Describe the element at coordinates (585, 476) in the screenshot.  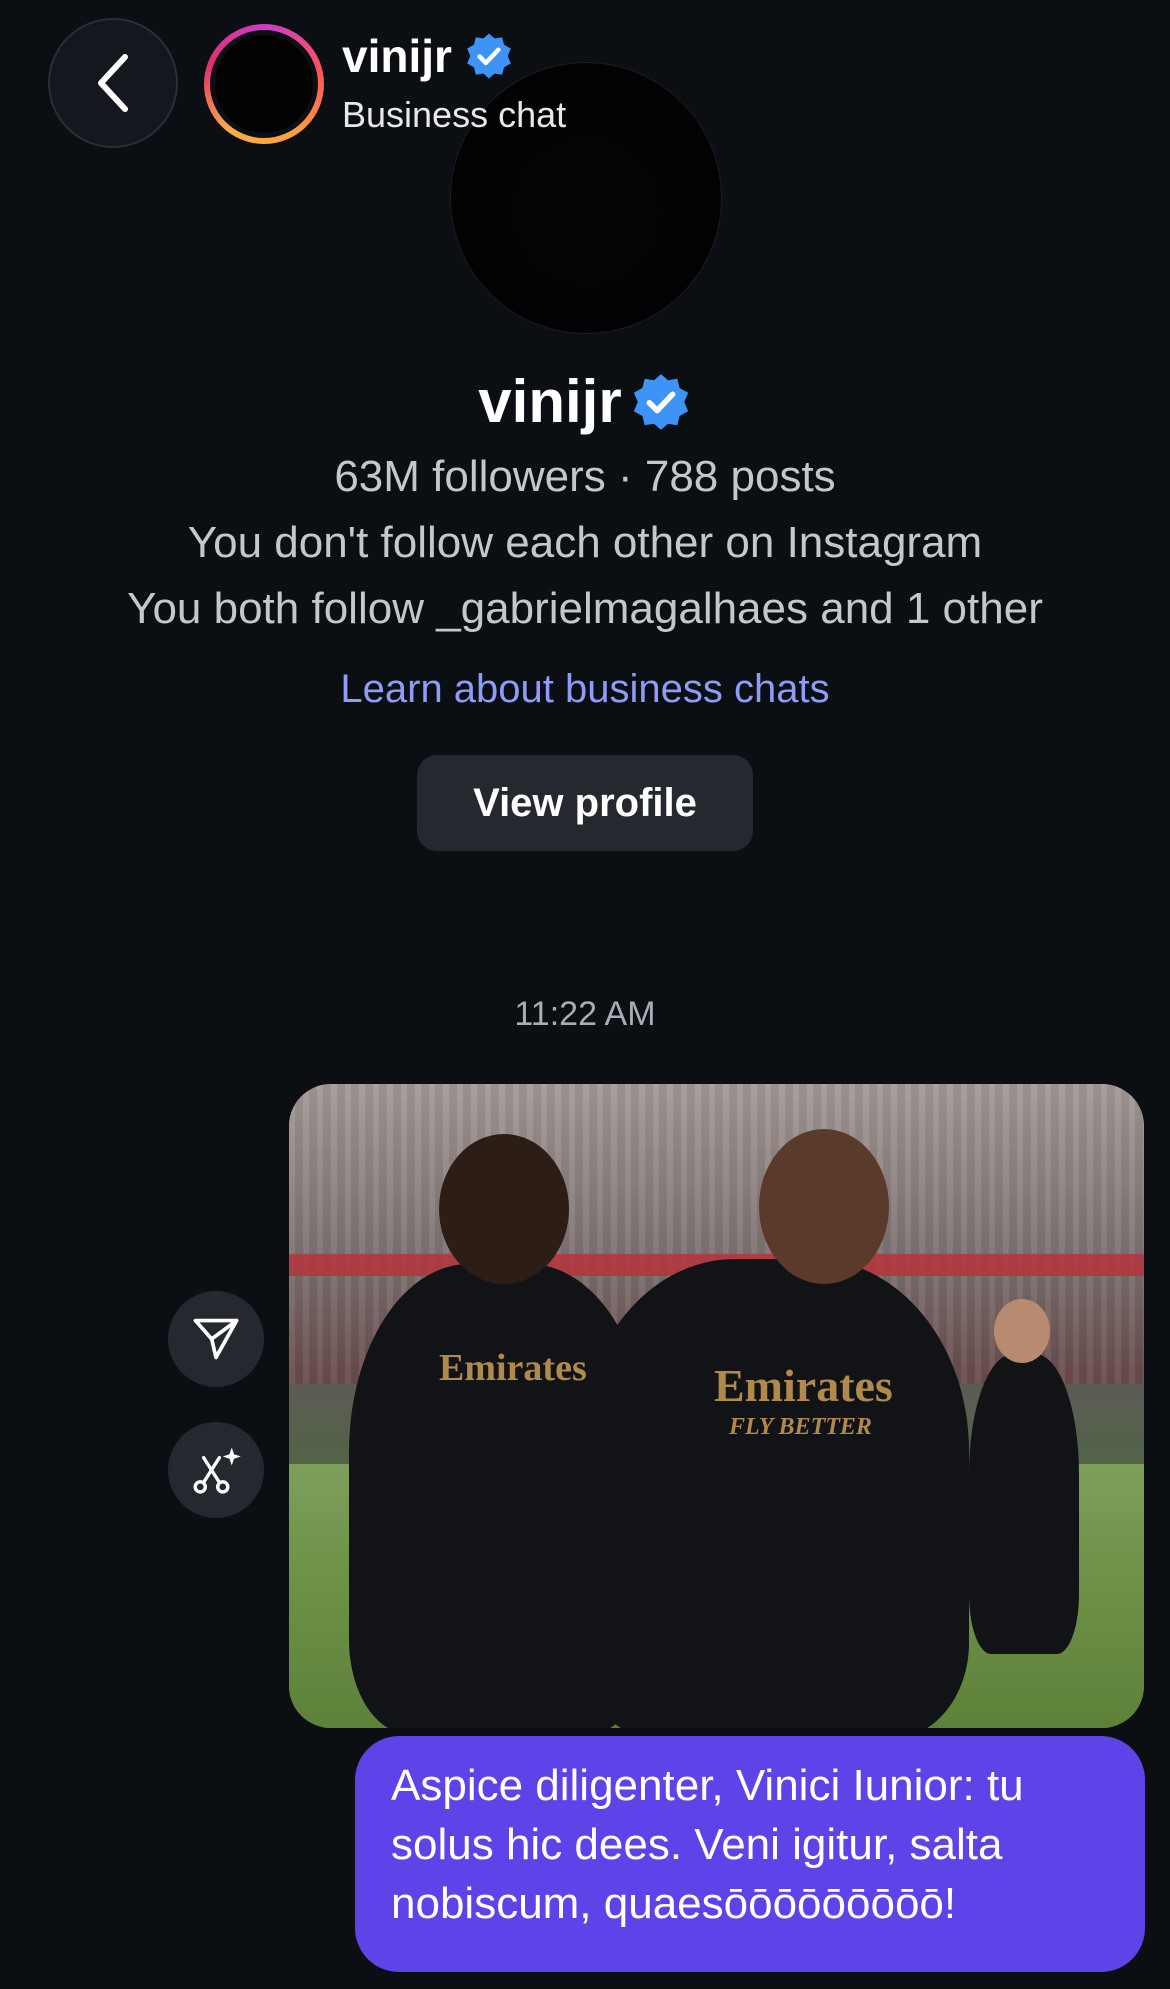
I see `profile-stats: 63M followers · 788 posts` at that location.